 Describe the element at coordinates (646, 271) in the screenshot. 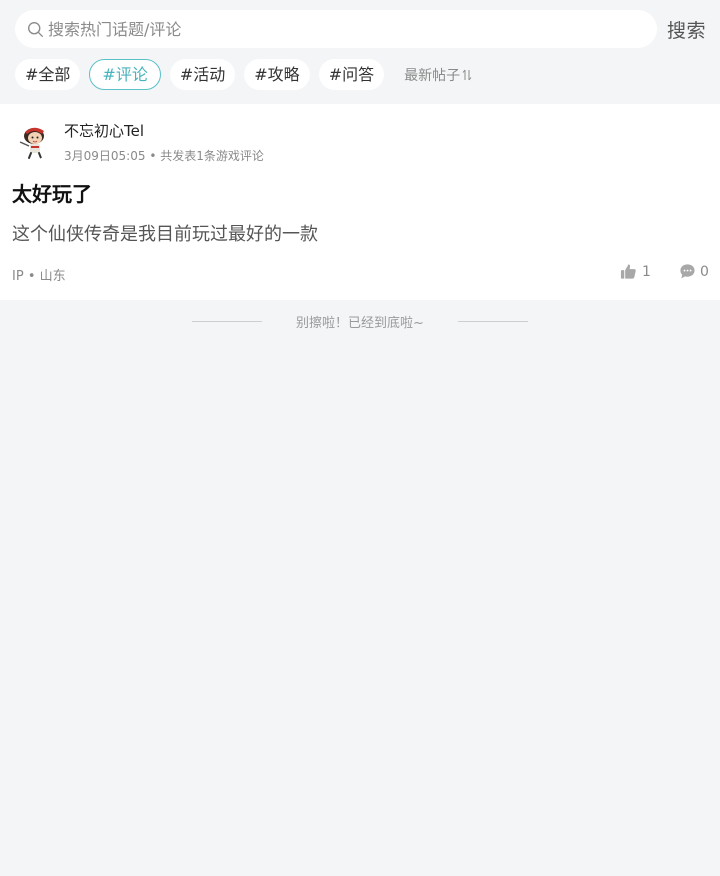

I see `like-count: 1` at that location.